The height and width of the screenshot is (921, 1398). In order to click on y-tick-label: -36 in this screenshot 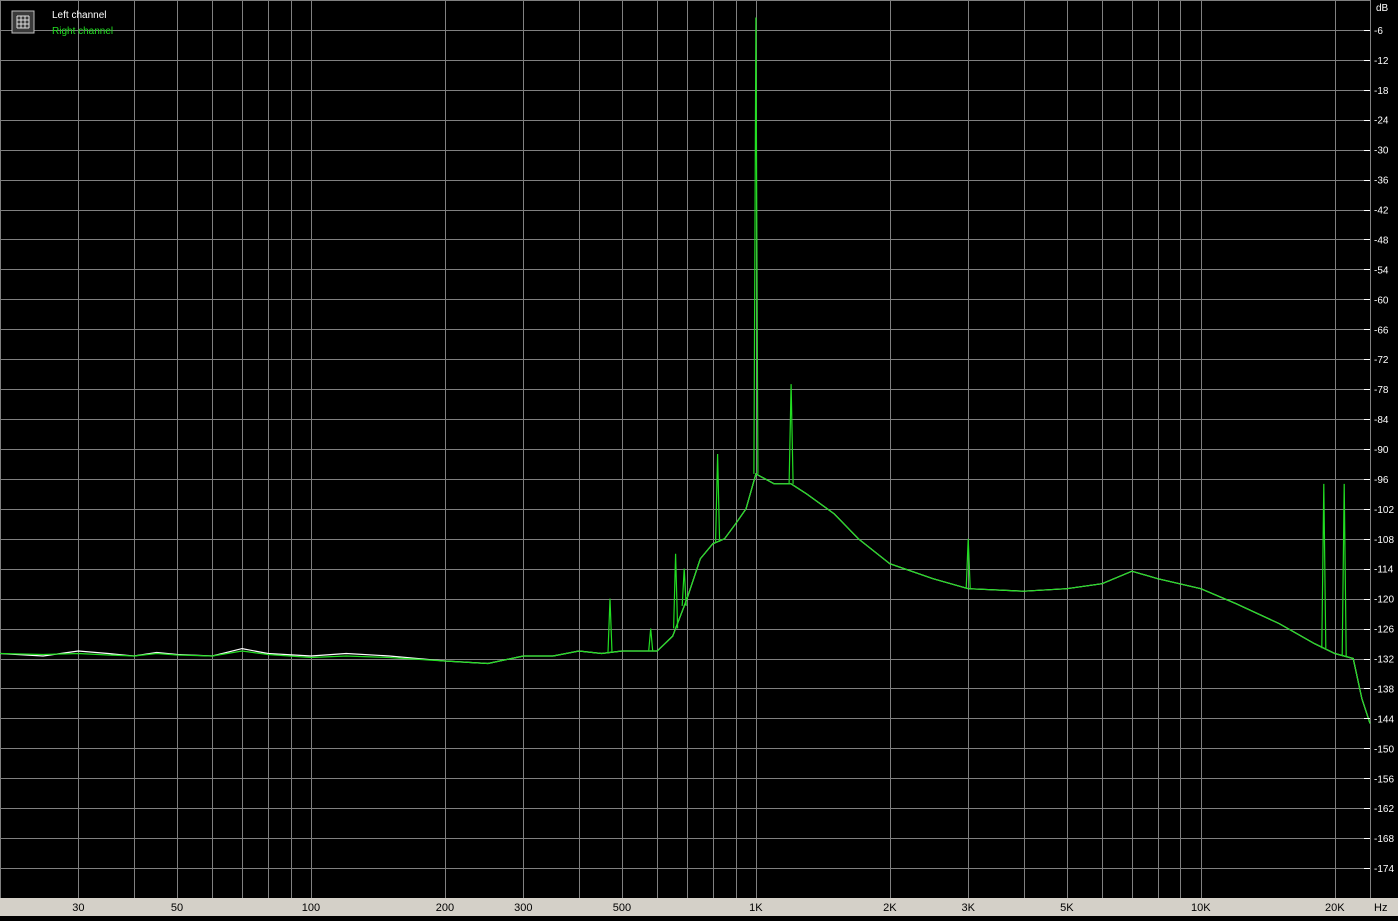, I will do `click(1381, 181)`.